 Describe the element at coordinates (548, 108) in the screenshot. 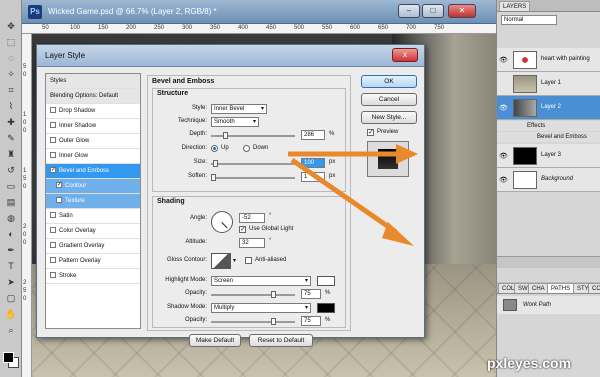

I see `layer-2: 👁 Layer 2` at that location.